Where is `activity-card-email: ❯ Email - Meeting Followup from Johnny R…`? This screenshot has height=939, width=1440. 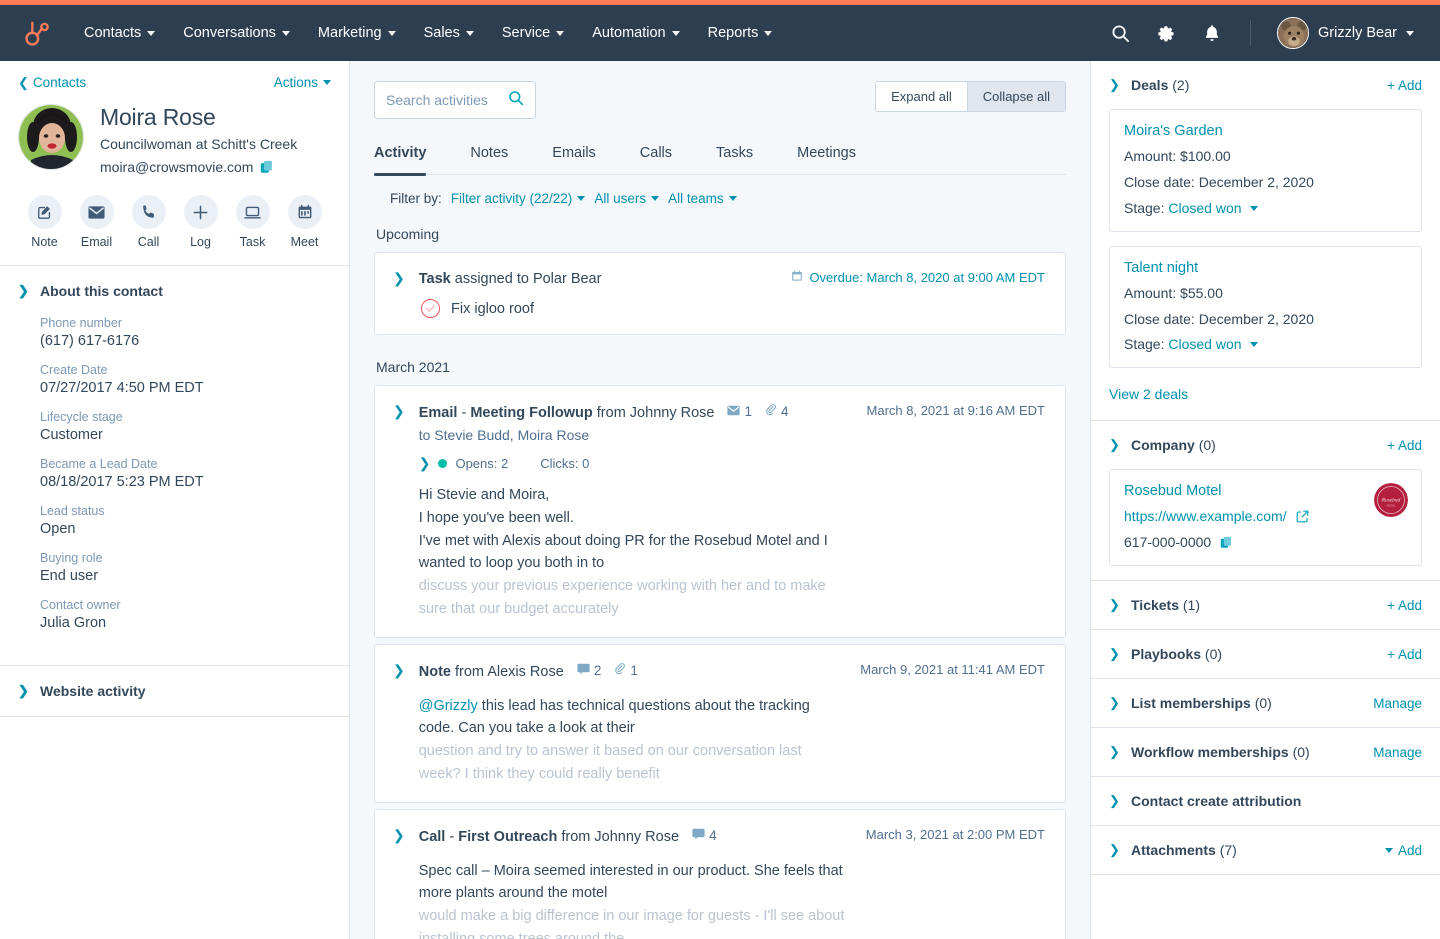
activity-card-email: ❯ Email - Meeting Followup from Johnny R… is located at coordinates (720, 511).